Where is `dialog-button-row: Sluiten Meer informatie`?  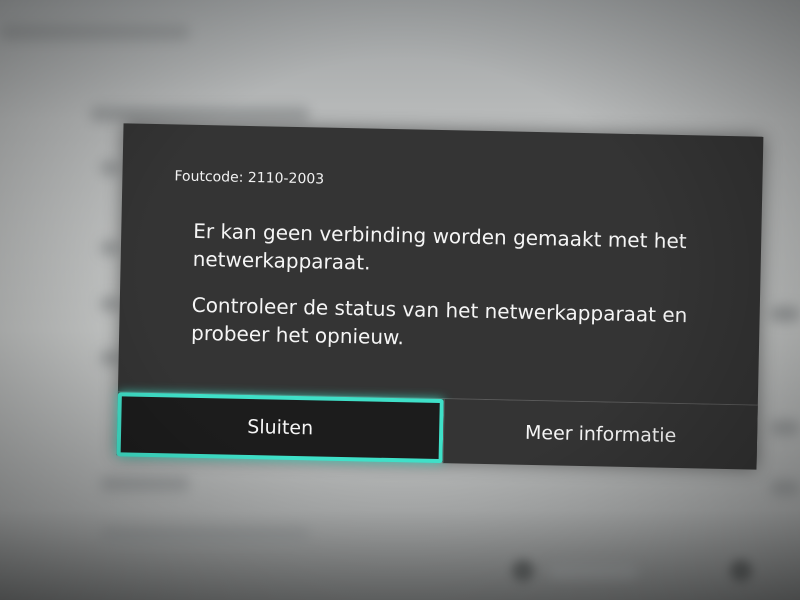 dialog-button-row: Sluiten Meer informatie is located at coordinates (437, 430).